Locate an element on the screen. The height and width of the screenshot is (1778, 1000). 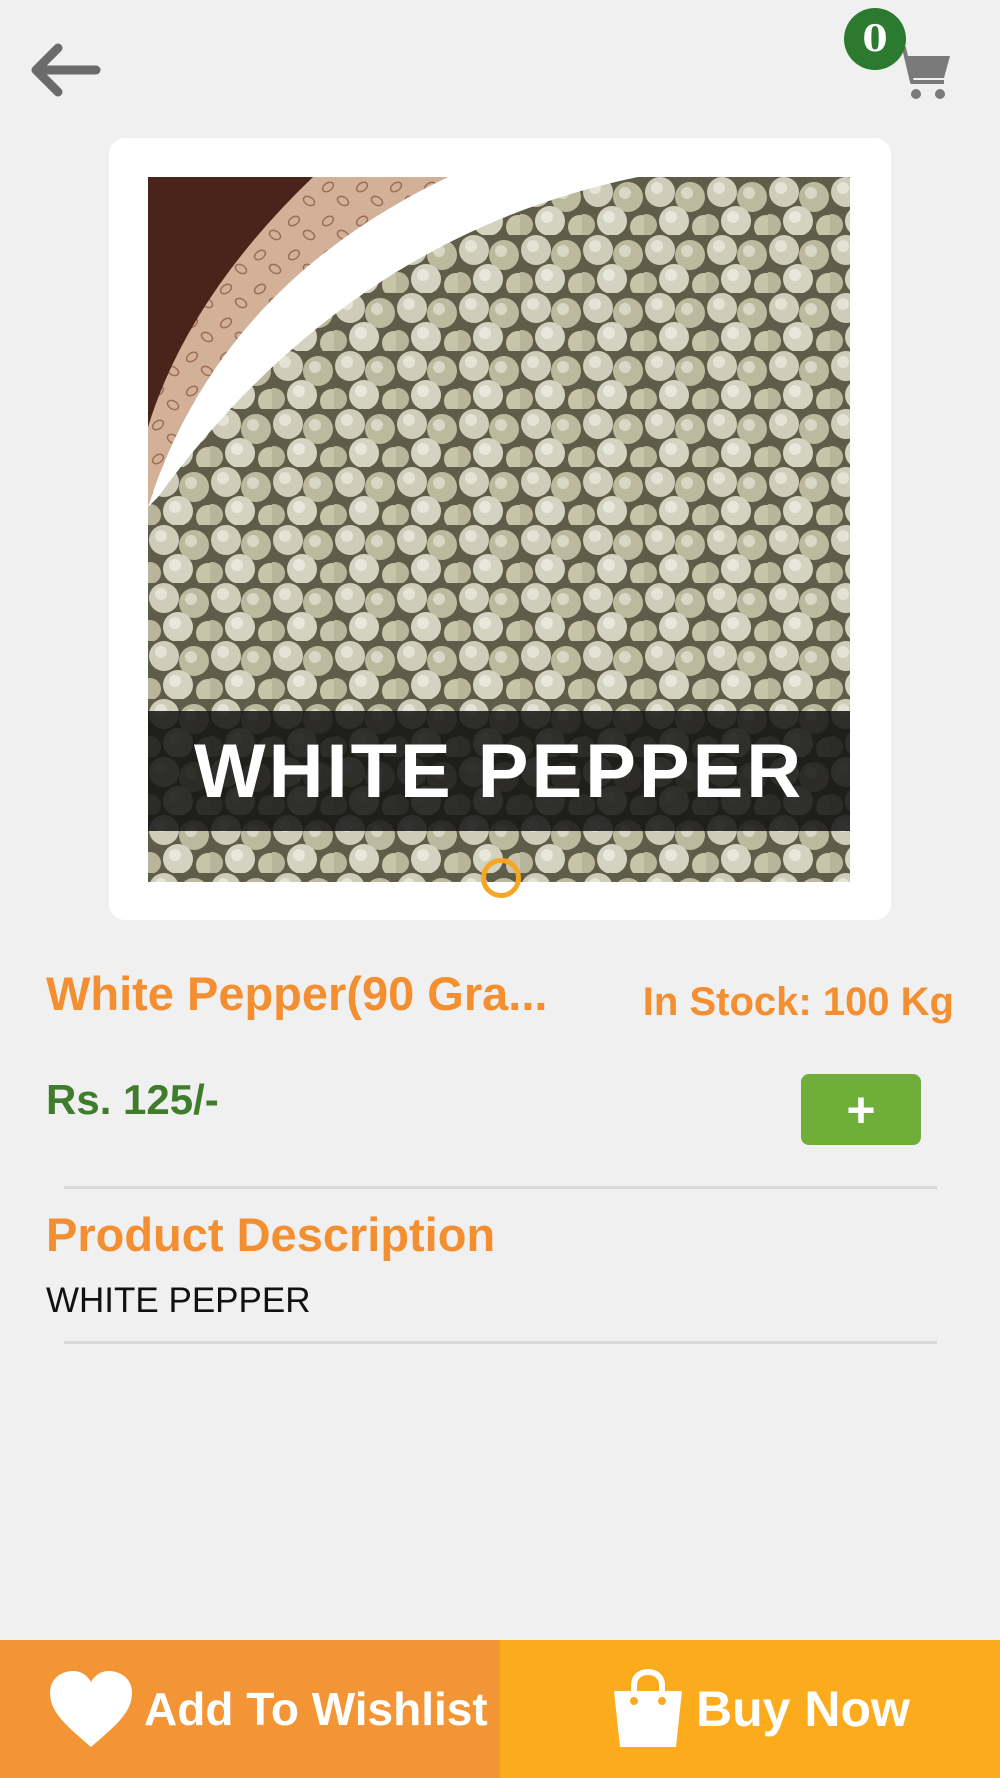
heart-icon is located at coordinates (91, 1709).